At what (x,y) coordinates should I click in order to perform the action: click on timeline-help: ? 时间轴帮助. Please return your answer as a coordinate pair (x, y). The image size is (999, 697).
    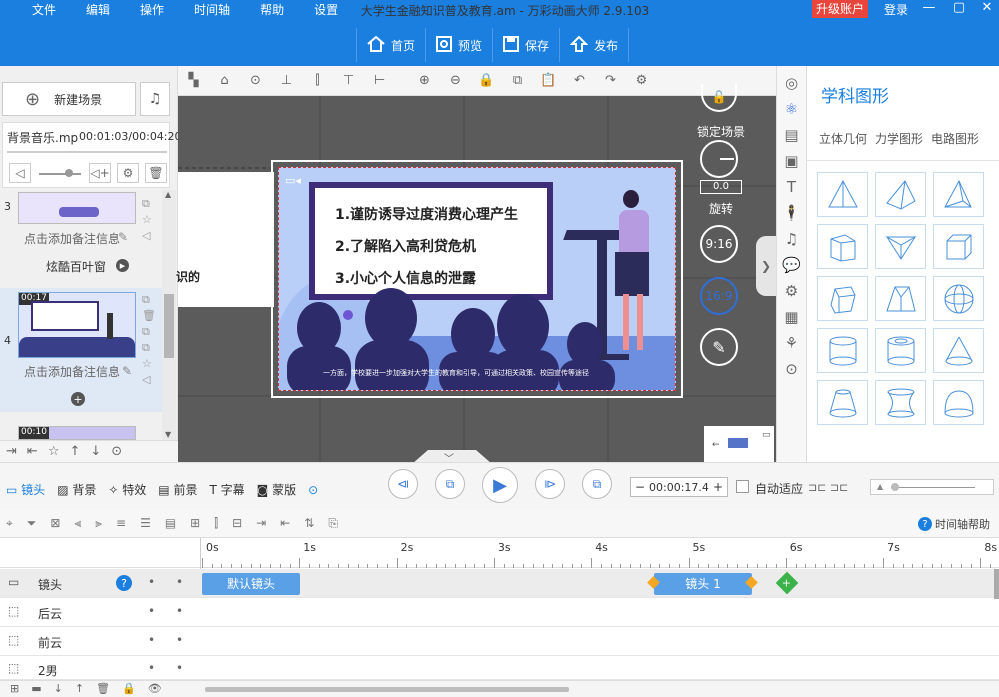
    Looking at the image, I should click on (954, 524).